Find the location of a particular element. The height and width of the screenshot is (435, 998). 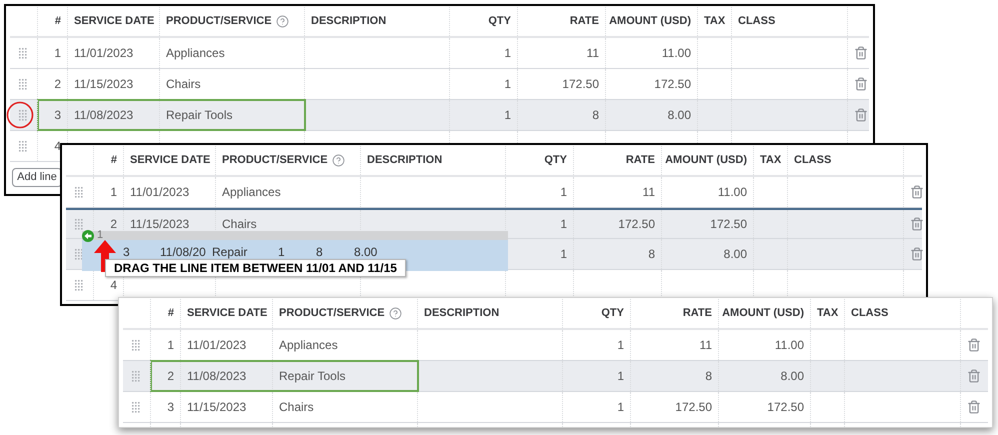

drag-ghost-cell: Repair is located at coordinates (230, 252).